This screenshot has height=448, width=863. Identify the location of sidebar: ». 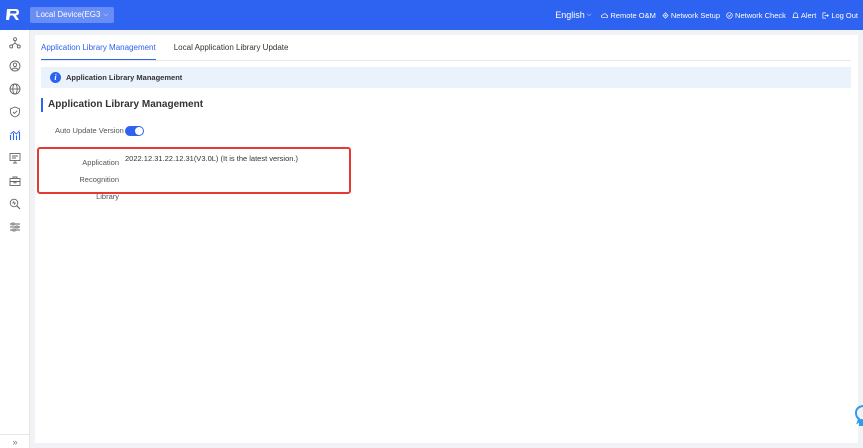
(15, 239).